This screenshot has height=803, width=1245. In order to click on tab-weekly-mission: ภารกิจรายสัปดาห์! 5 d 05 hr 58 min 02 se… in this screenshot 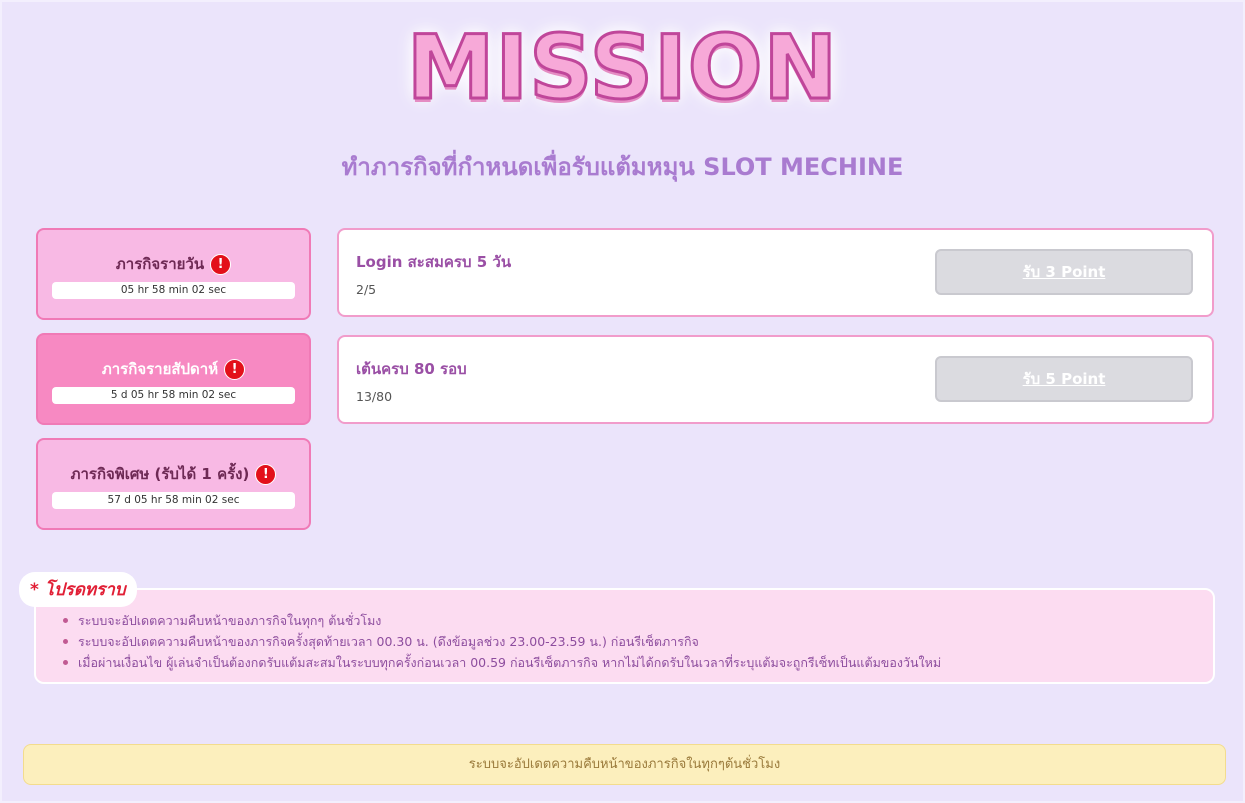, I will do `click(173, 379)`.